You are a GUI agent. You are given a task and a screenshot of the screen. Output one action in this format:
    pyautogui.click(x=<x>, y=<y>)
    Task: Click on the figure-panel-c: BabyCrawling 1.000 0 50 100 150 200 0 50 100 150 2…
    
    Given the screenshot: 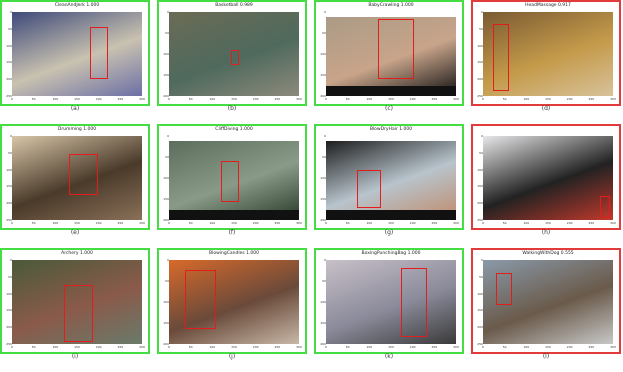 What is the action you would take?
    pyautogui.click(x=389, y=56)
    